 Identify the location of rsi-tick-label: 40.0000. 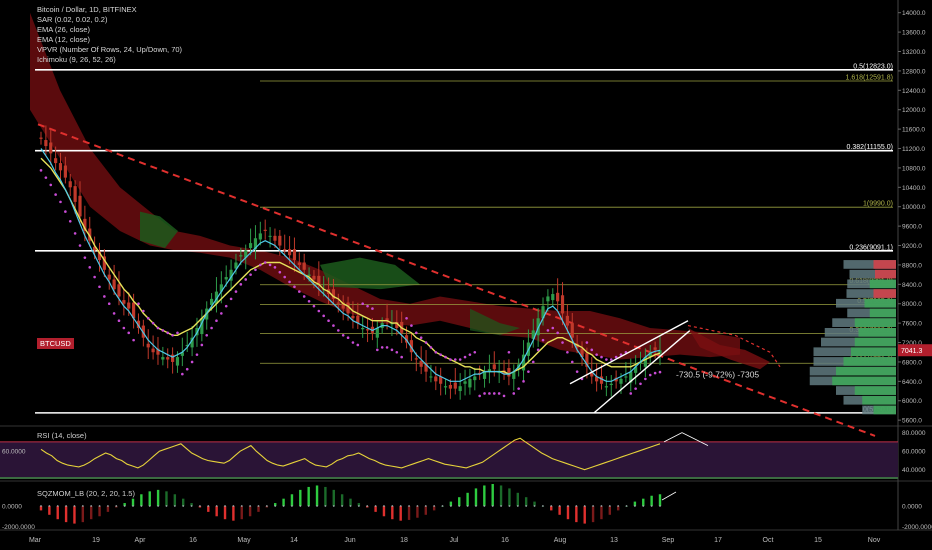
(914, 470).